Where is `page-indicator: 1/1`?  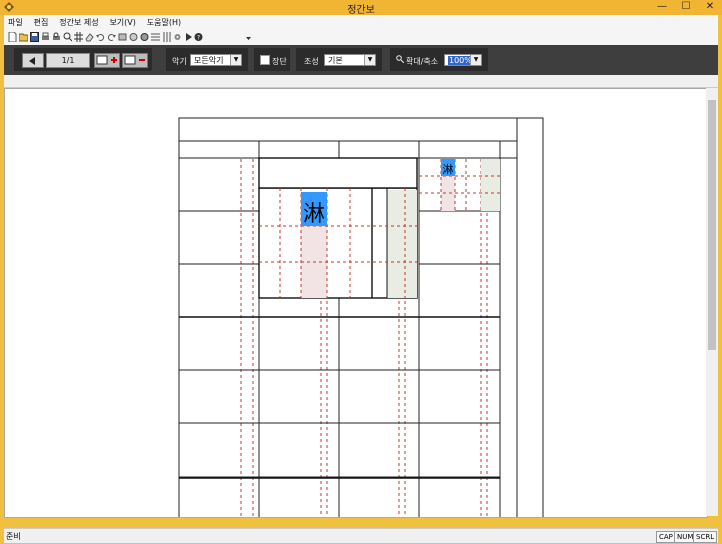
page-indicator: 1/1 is located at coordinates (68, 60).